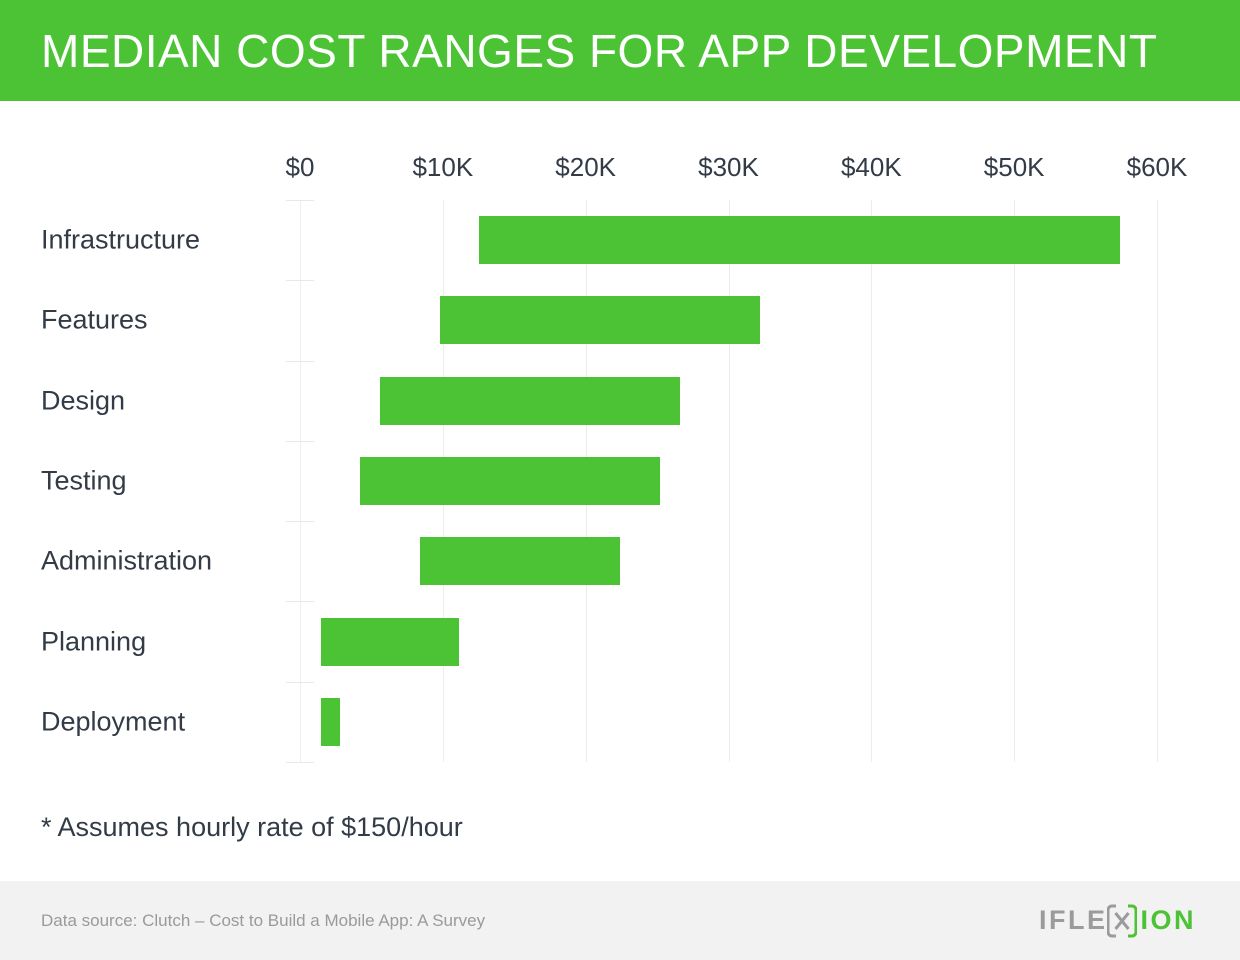  I want to click on category-label-design: Design, so click(83, 400).